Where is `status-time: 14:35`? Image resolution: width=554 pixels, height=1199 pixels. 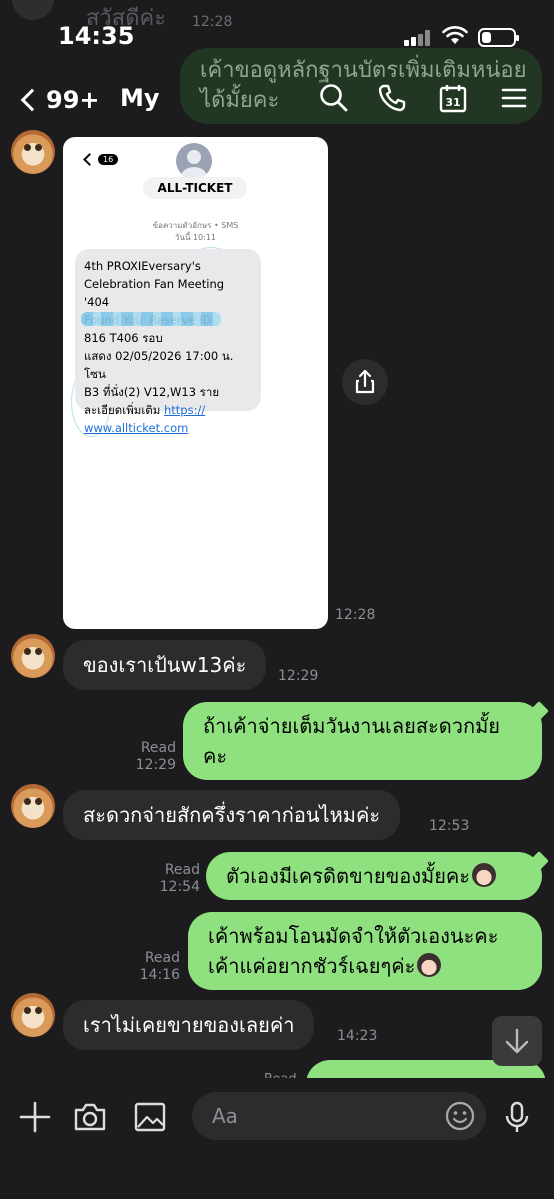 status-time: 14:35 is located at coordinates (96, 36).